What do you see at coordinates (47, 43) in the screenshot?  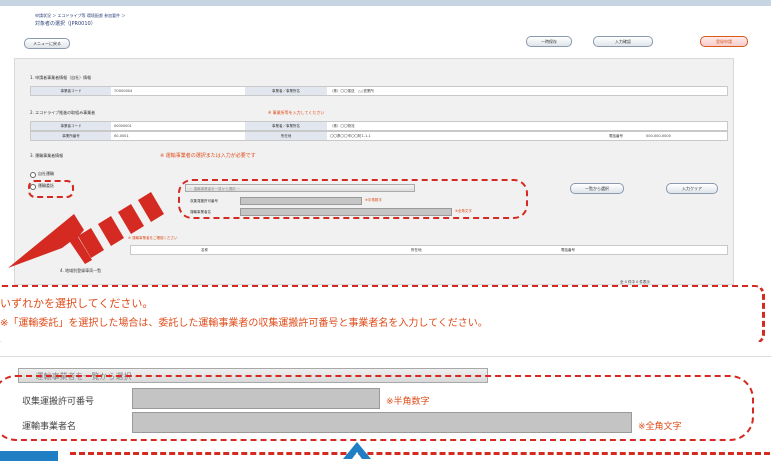 I see `back-to-menu-button: メニューに戻る` at bounding box center [47, 43].